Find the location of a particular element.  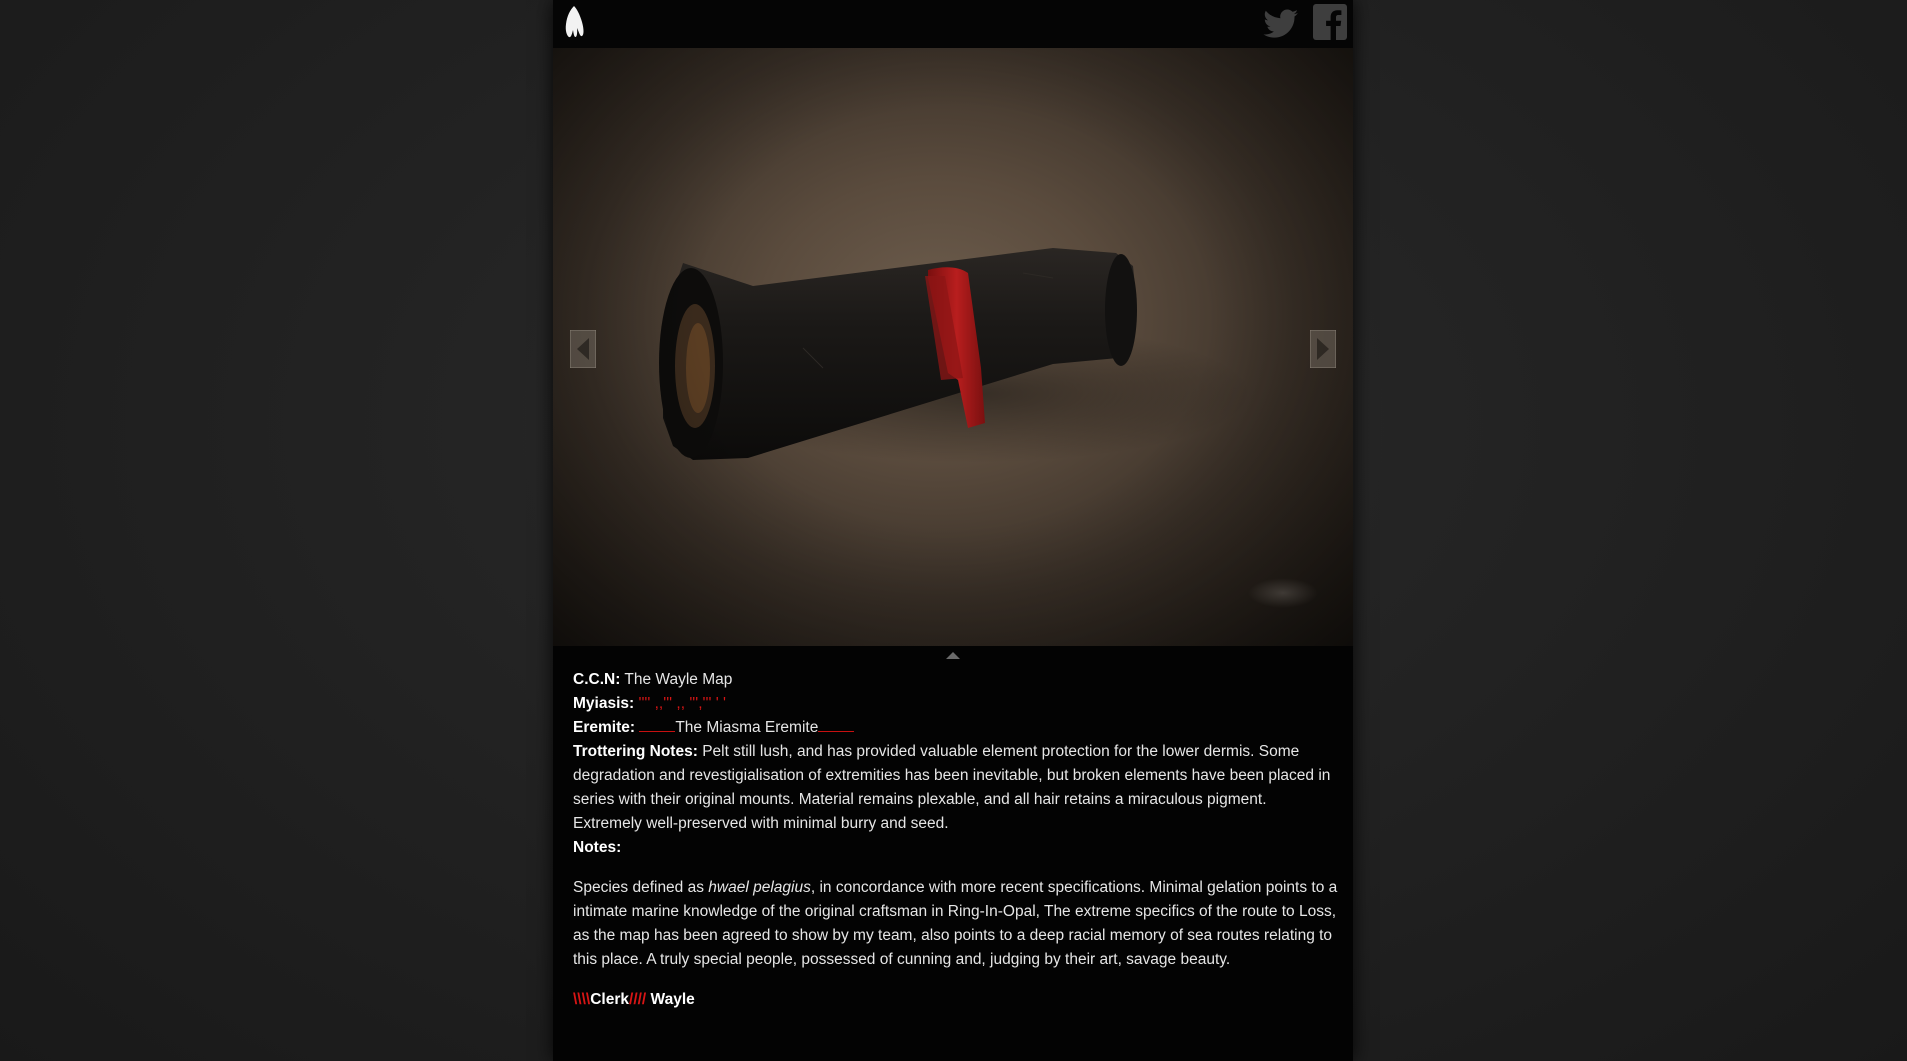

eremite-value: The Miasma Eremite is located at coordinates (747, 727).